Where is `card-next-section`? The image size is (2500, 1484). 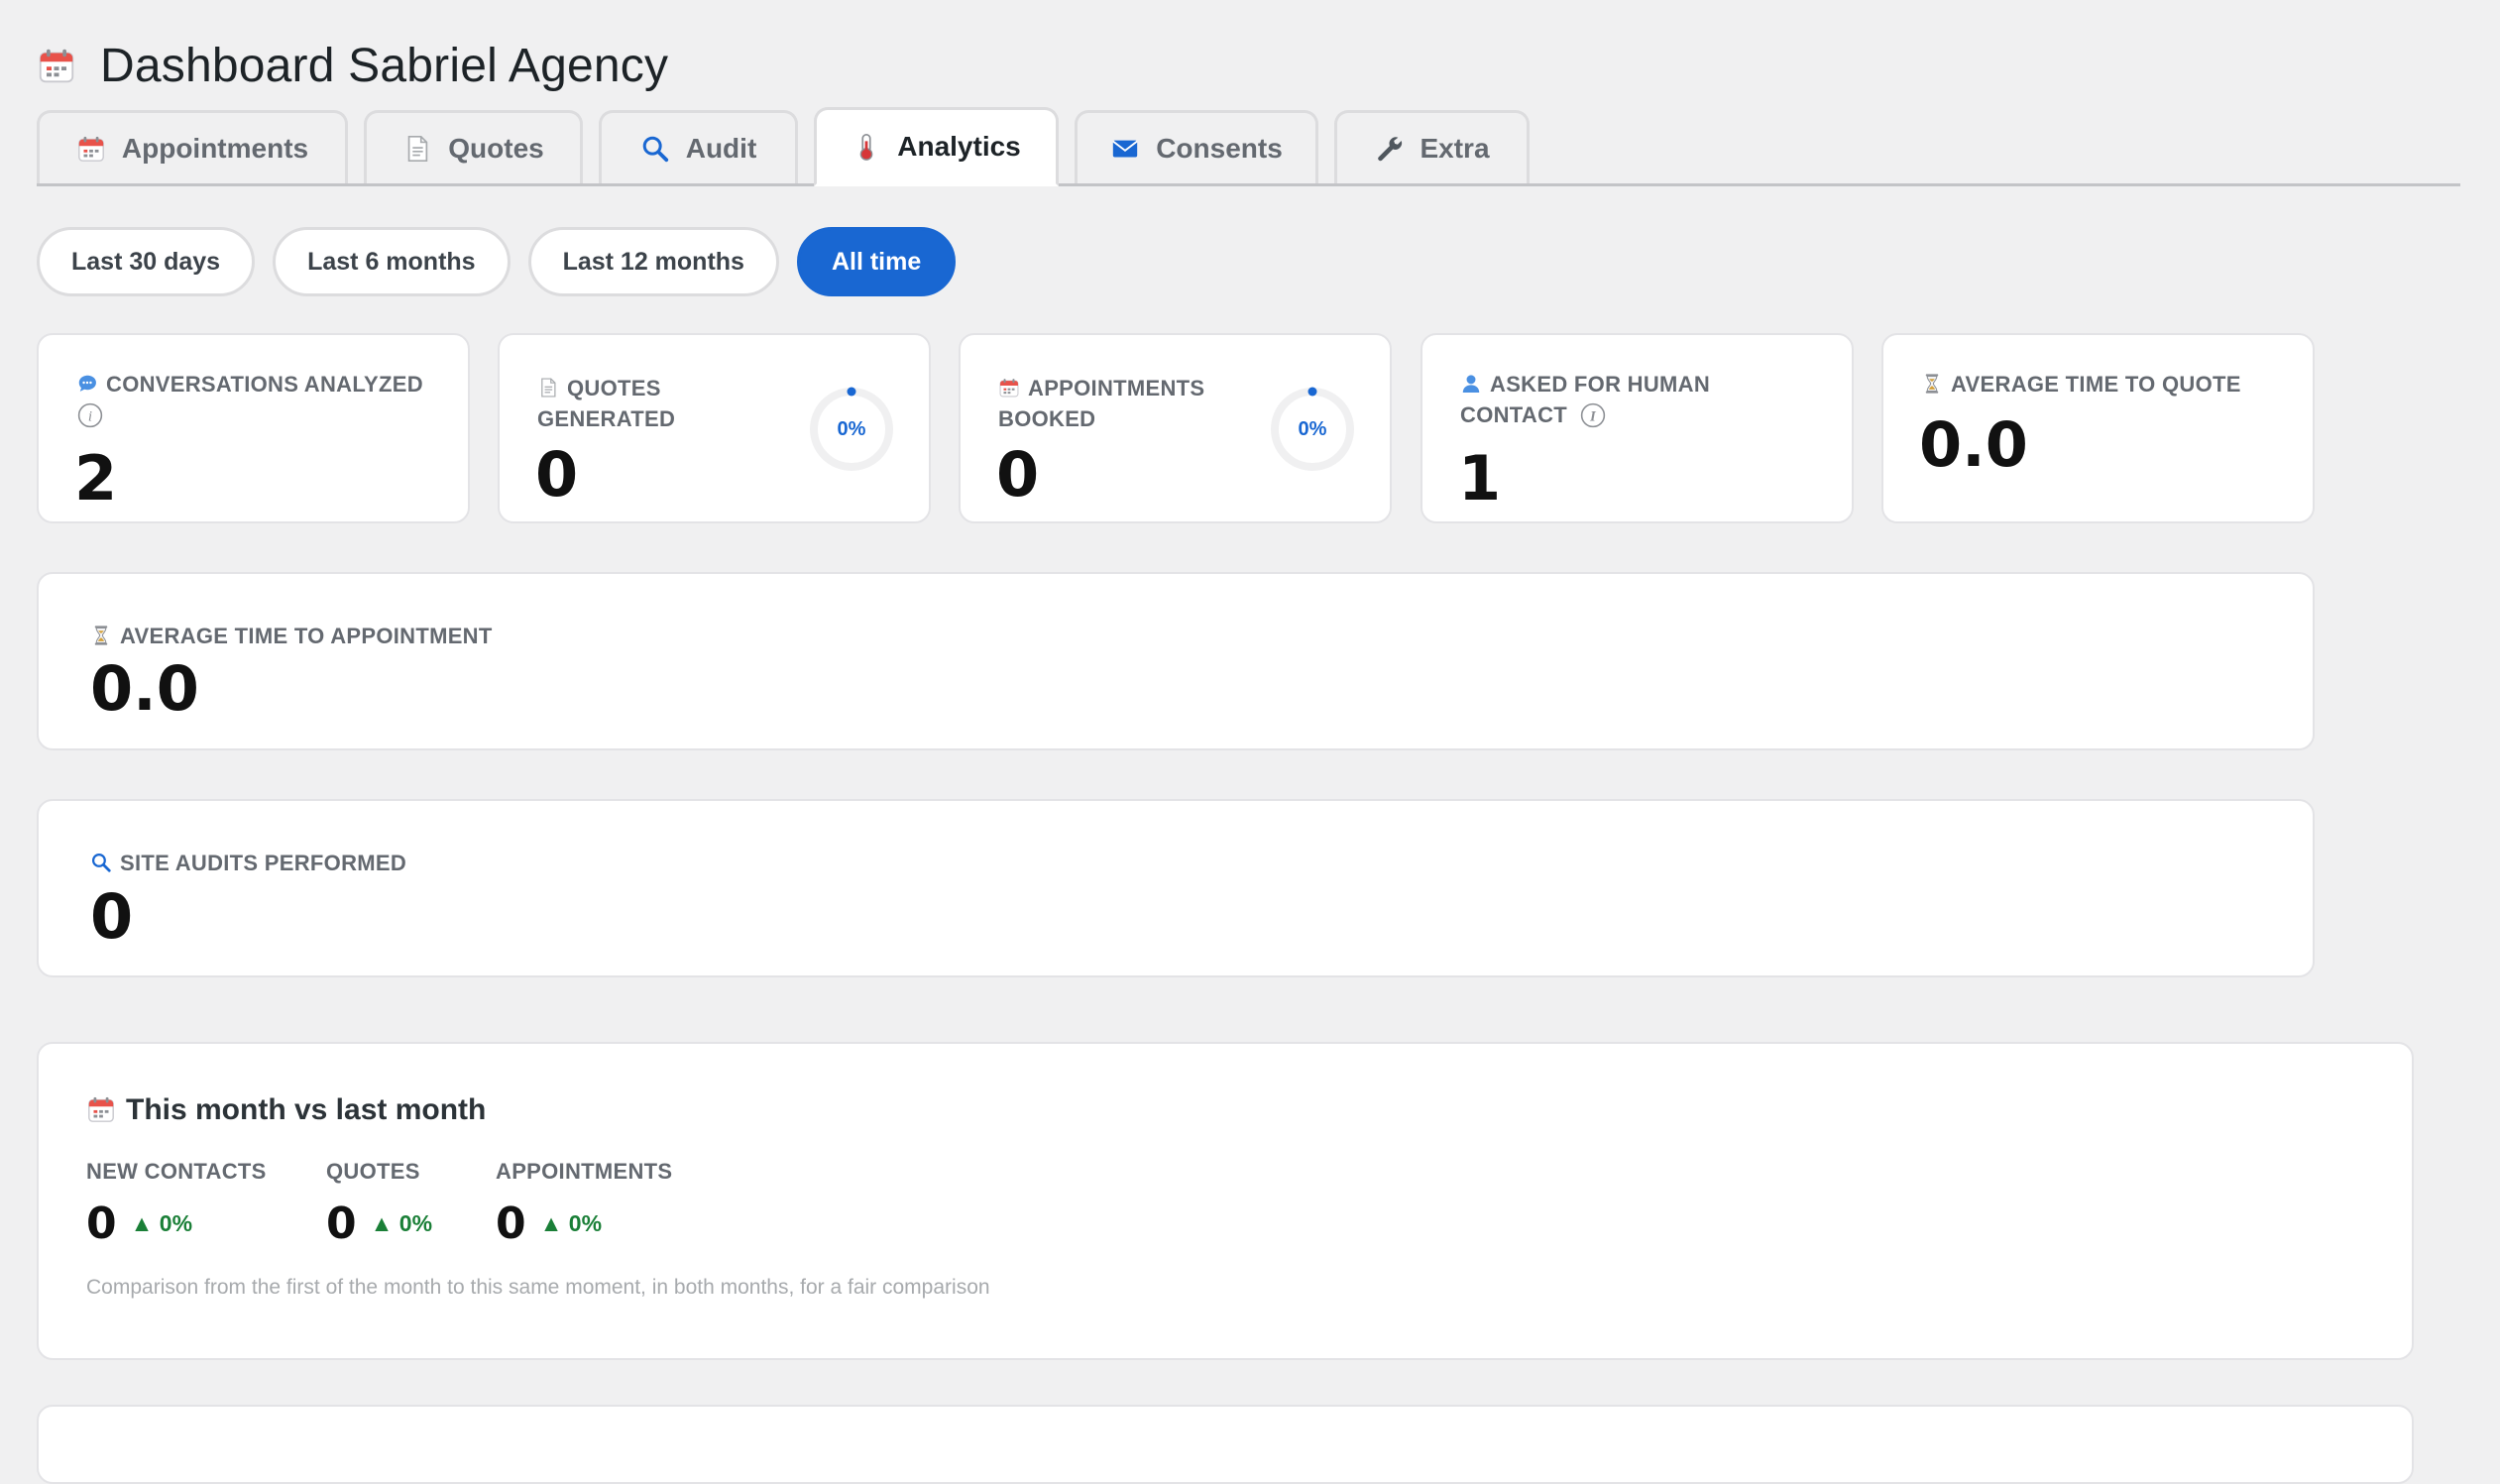
card-next-section is located at coordinates (1225, 1444).